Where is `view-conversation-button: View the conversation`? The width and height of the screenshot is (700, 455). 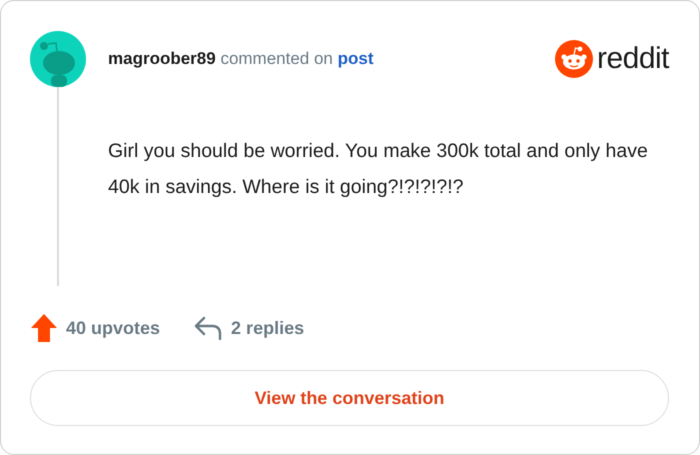 view-conversation-button: View the conversation is located at coordinates (349, 398).